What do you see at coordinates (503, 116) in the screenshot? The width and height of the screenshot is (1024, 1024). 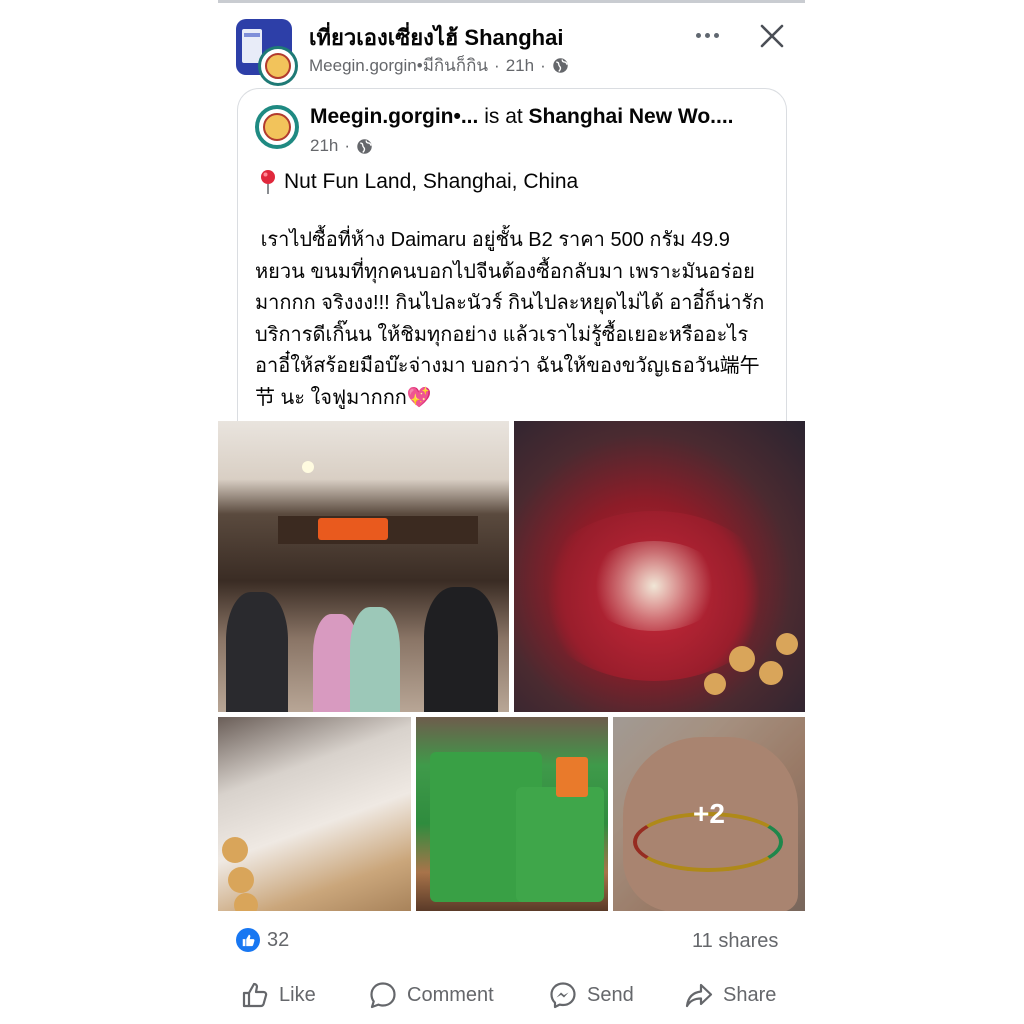 I see `is-at-text: is at` at bounding box center [503, 116].